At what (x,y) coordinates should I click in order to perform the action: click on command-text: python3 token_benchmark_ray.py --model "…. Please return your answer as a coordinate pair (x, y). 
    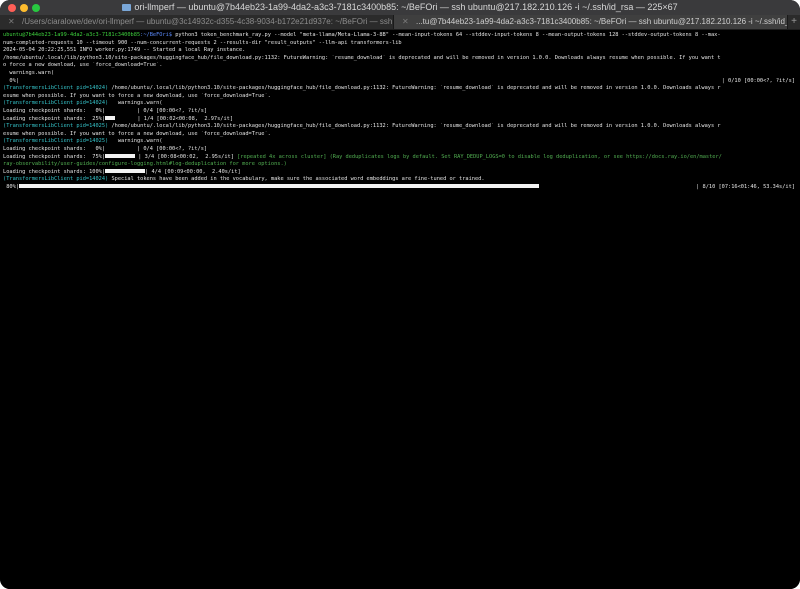
    Looking at the image, I should click on (446, 35).